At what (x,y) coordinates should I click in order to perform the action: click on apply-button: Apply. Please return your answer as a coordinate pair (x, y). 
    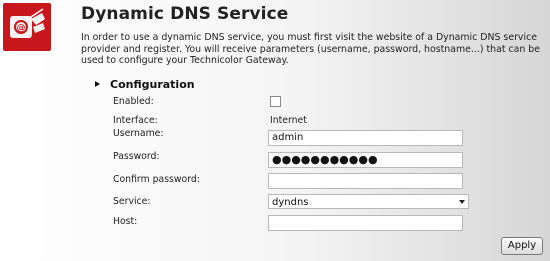
    Looking at the image, I should click on (522, 246).